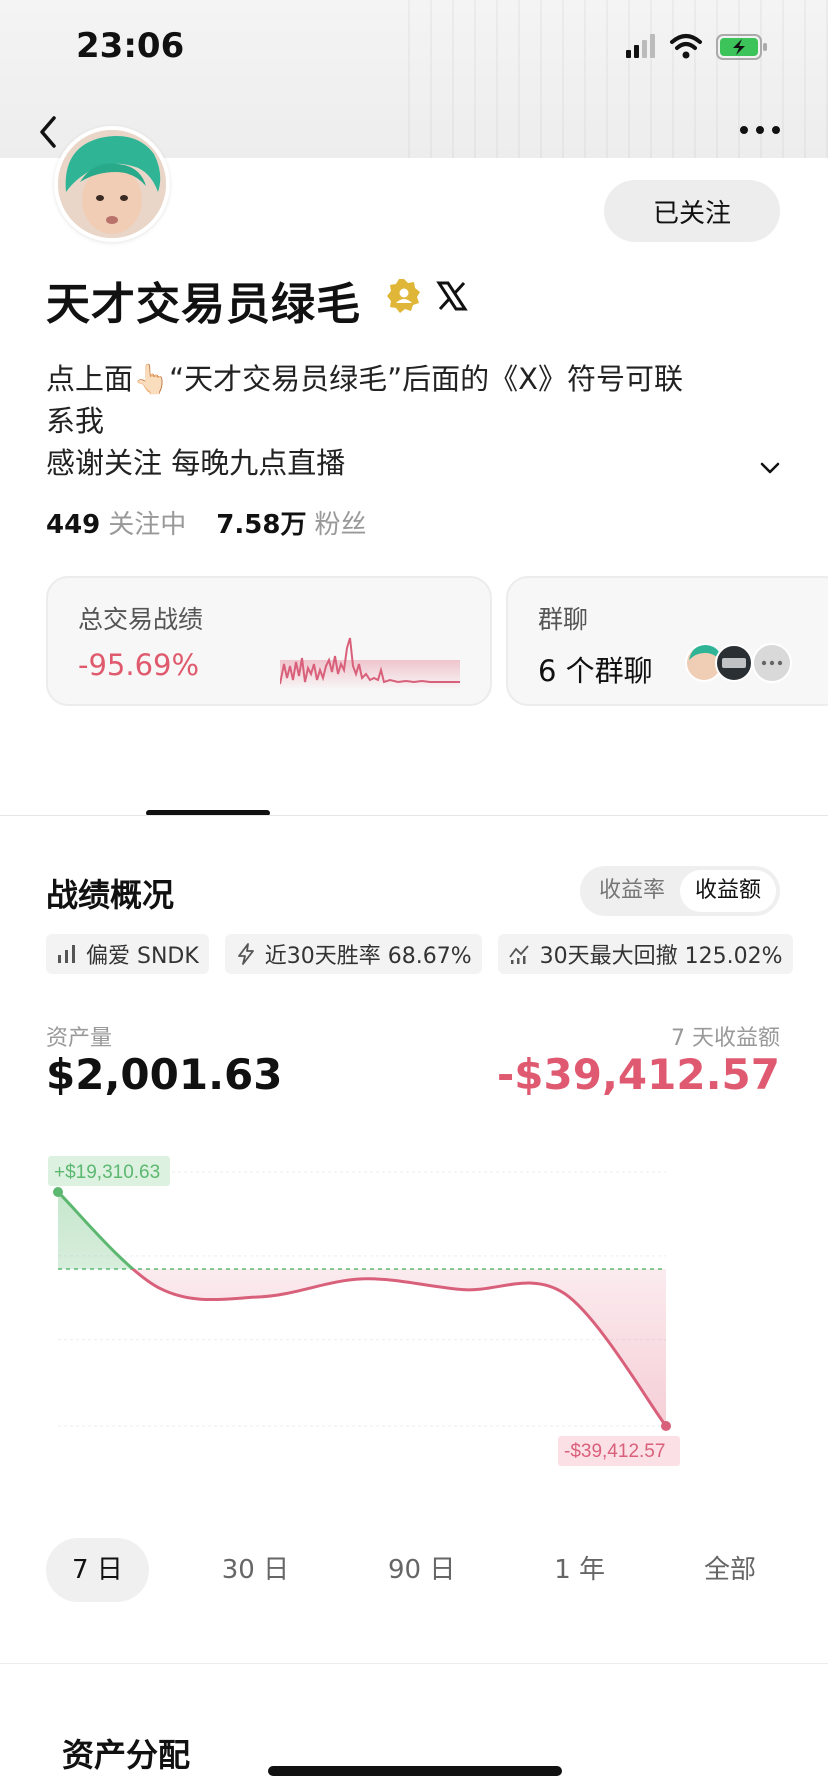 The width and height of the screenshot is (828, 1792). What do you see at coordinates (452, 296) in the screenshot?
I see `x-logo-icon` at bounding box center [452, 296].